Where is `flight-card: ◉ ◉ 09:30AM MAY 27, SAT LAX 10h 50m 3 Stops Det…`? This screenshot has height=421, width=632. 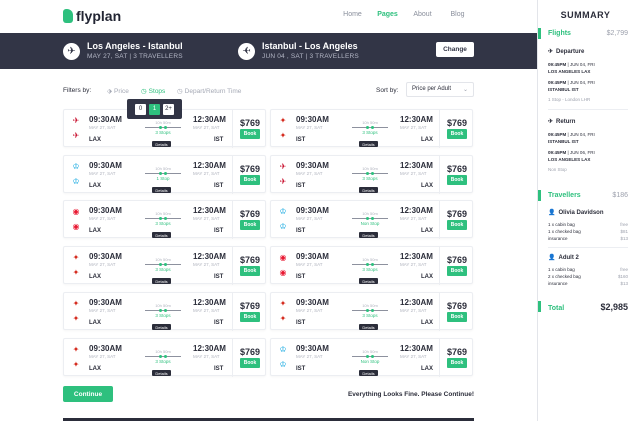 flight-card: ◉ ◉ 09:30AM MAY 27, SAT LAX 10h 50m 3 Stops Det… is located at coordinates (164, 219).